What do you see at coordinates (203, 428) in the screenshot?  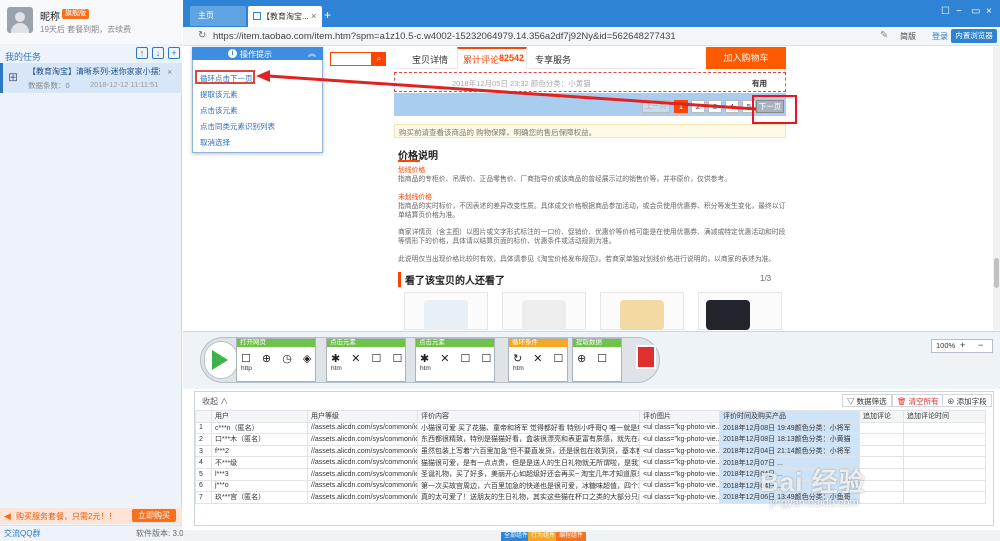 I see `table-cell: 1` at bounding box center [203, 428].